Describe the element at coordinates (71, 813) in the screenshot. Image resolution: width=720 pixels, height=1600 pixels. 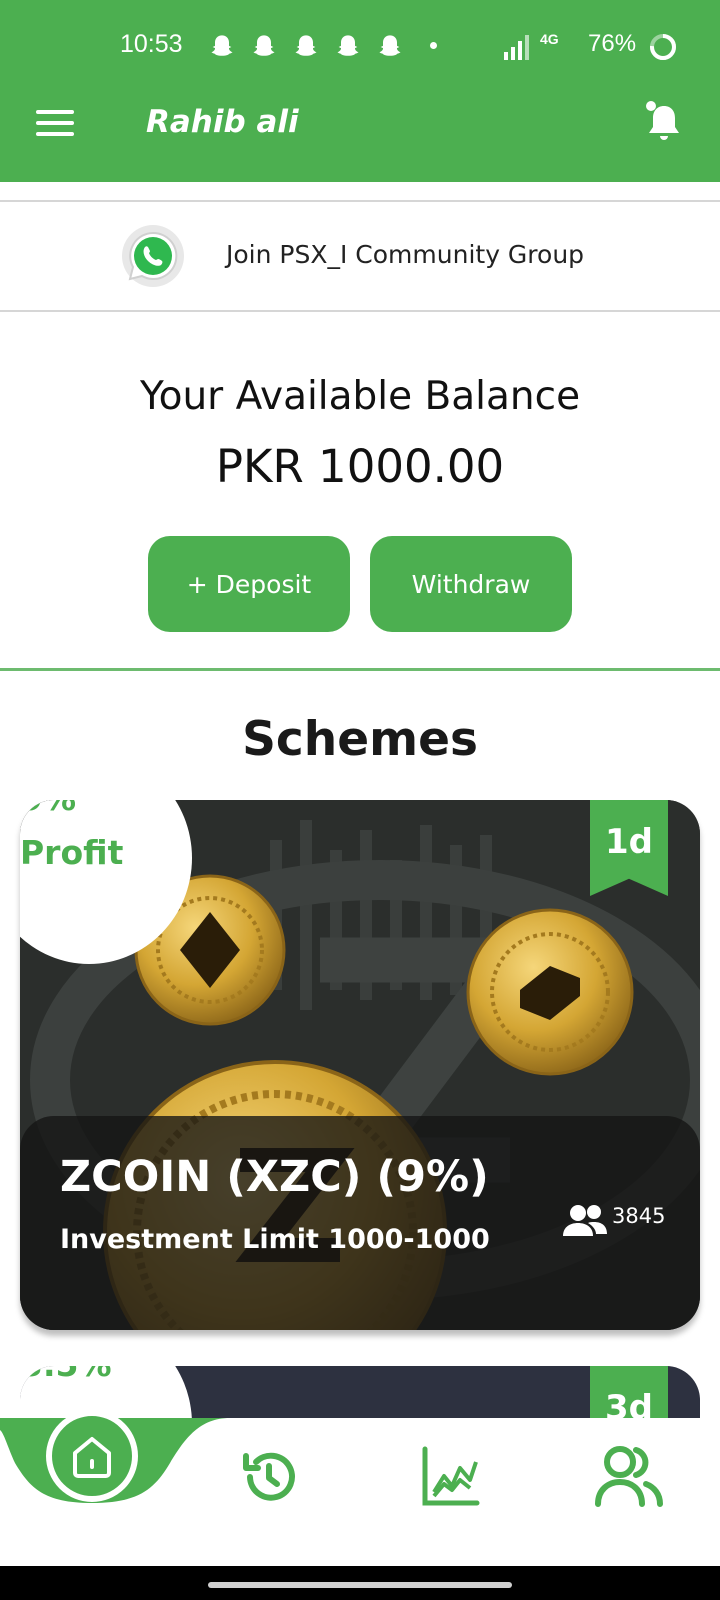
I see `profit-percent: 9%` at that location.